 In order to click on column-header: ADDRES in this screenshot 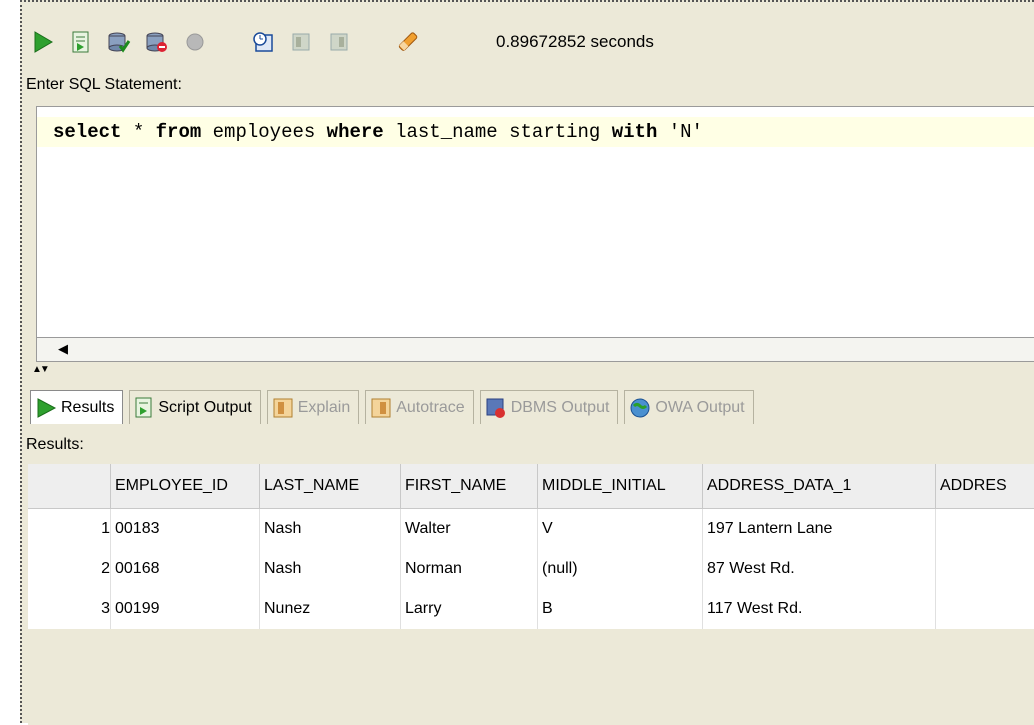, I will do `click(985, 486)`.